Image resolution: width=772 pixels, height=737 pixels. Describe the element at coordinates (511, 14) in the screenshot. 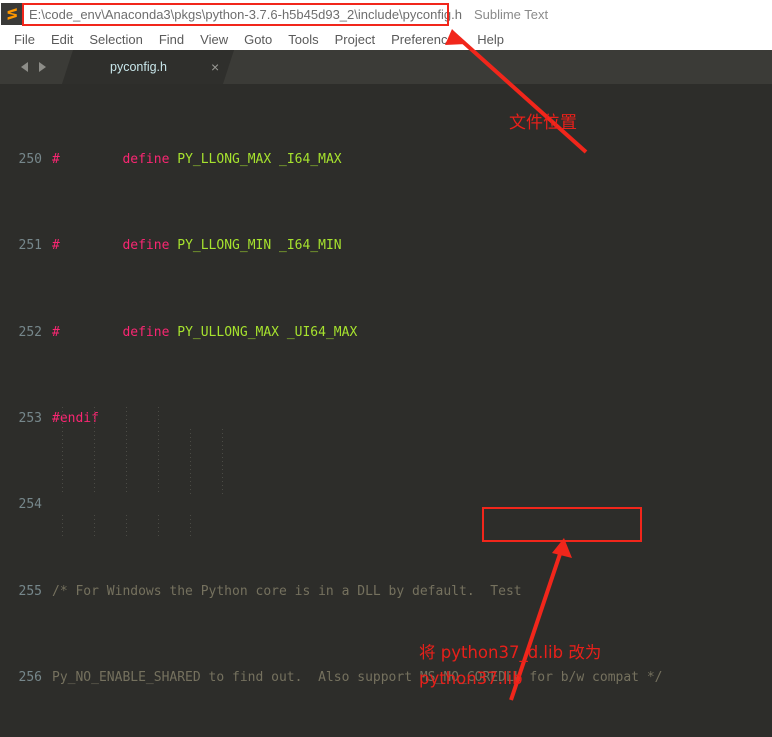

I see `window-title-app-name: Sublime Text` at that location.